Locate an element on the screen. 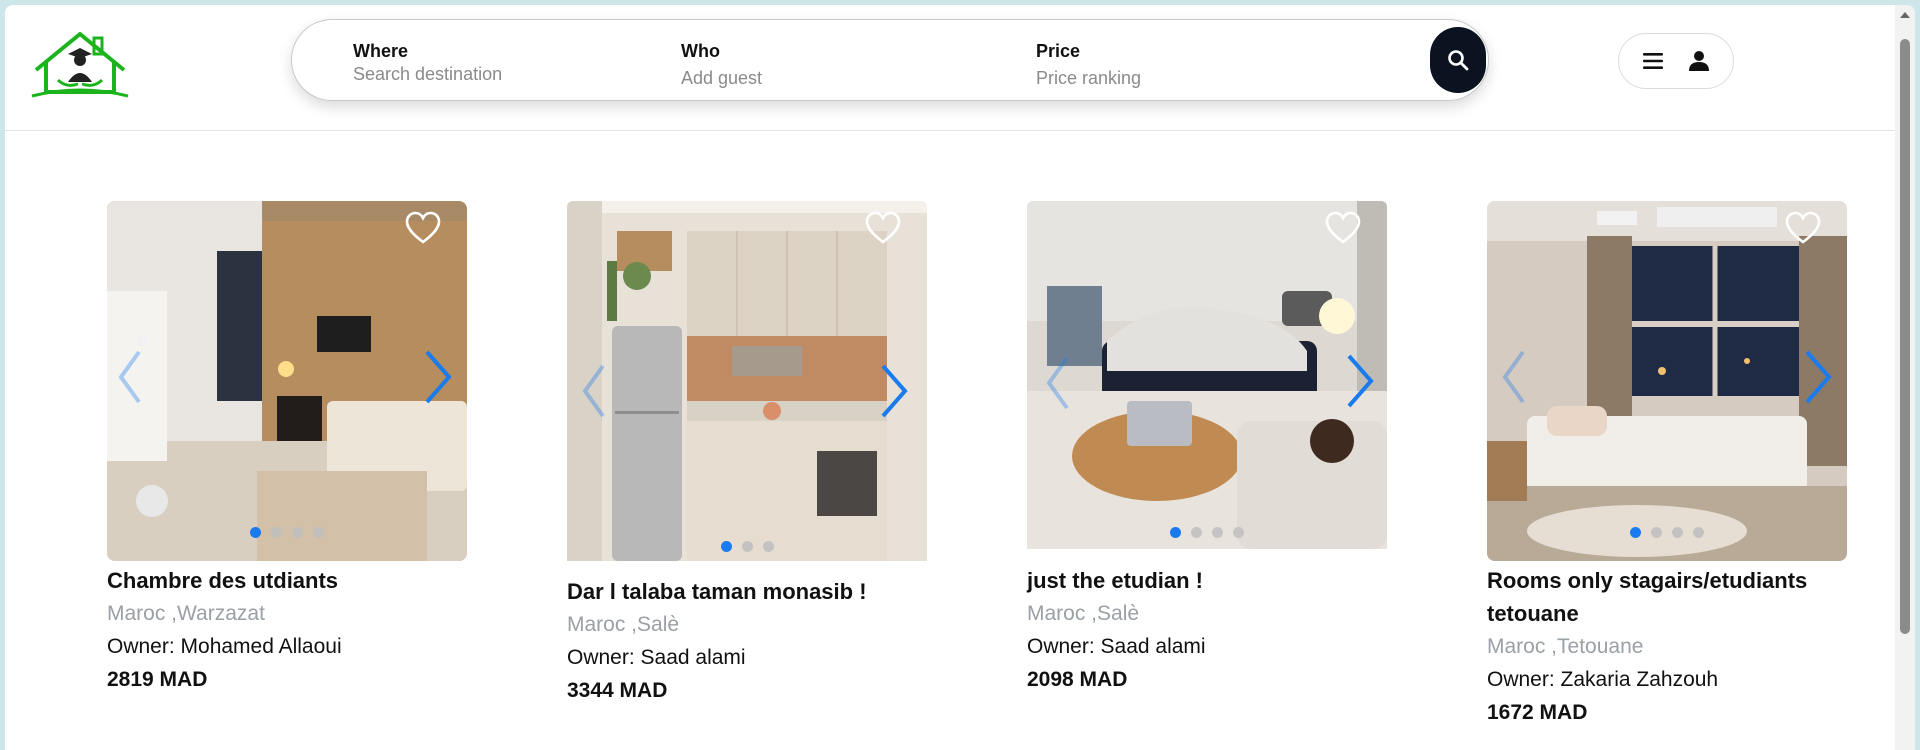 Image resolution: width=1920 pixels, height=750 pixels. destination-input is located at coordinates (473, 74).